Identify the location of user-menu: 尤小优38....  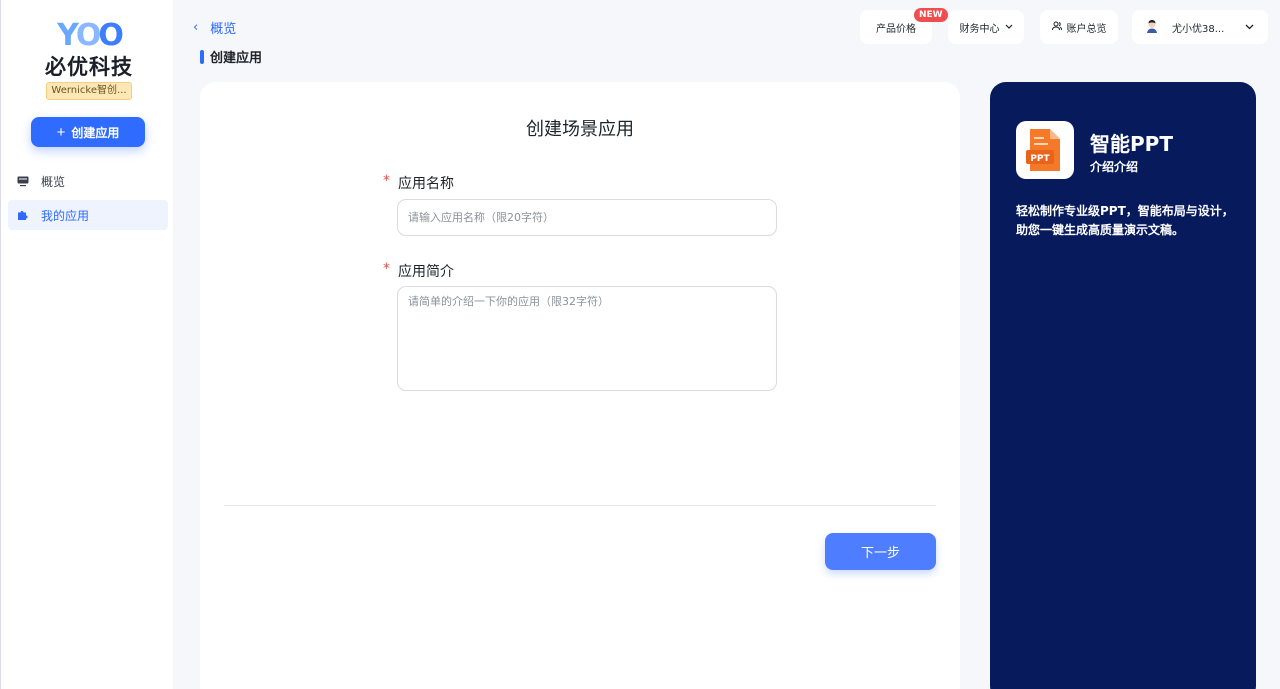
(1200, 27).